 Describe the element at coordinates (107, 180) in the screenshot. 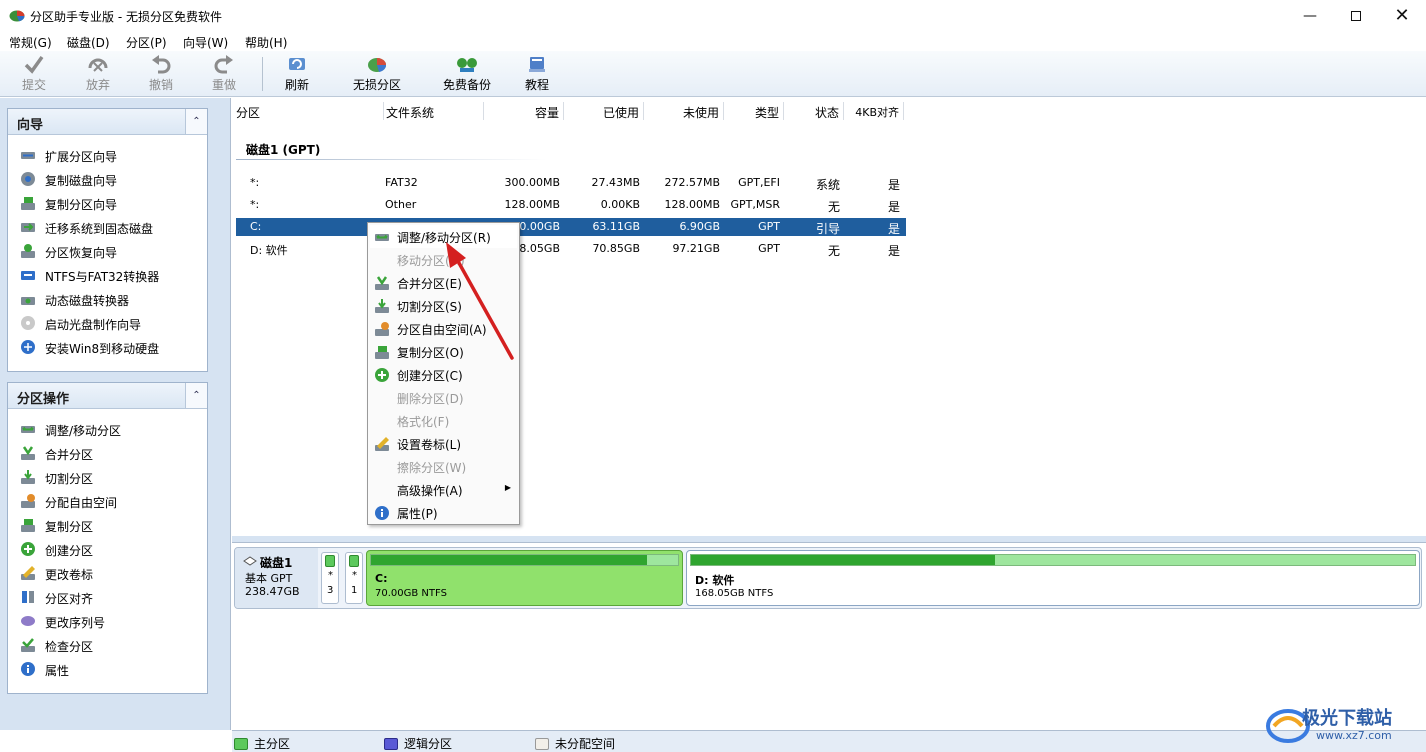

I see `sidebar-item-copy-disk-wizard: 复制磁盘向导` at that location.